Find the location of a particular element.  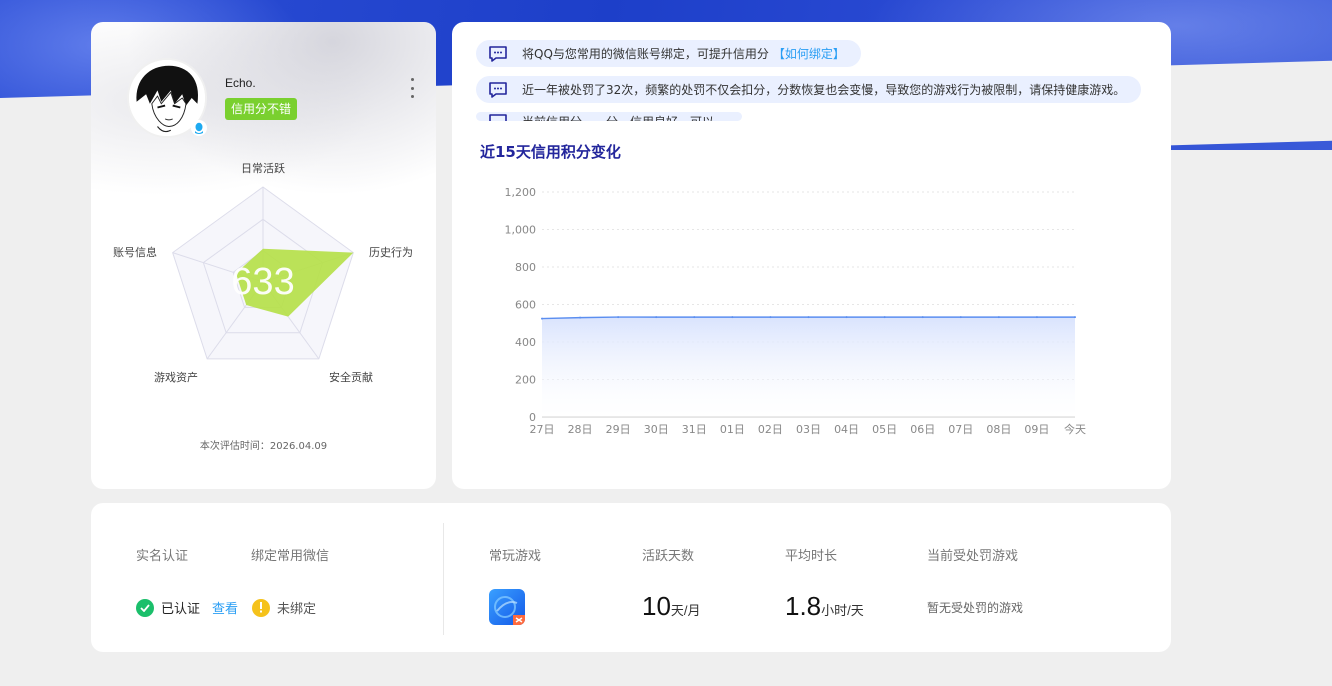

x-tick-label: 04日 is located at coordinates (846, 429).